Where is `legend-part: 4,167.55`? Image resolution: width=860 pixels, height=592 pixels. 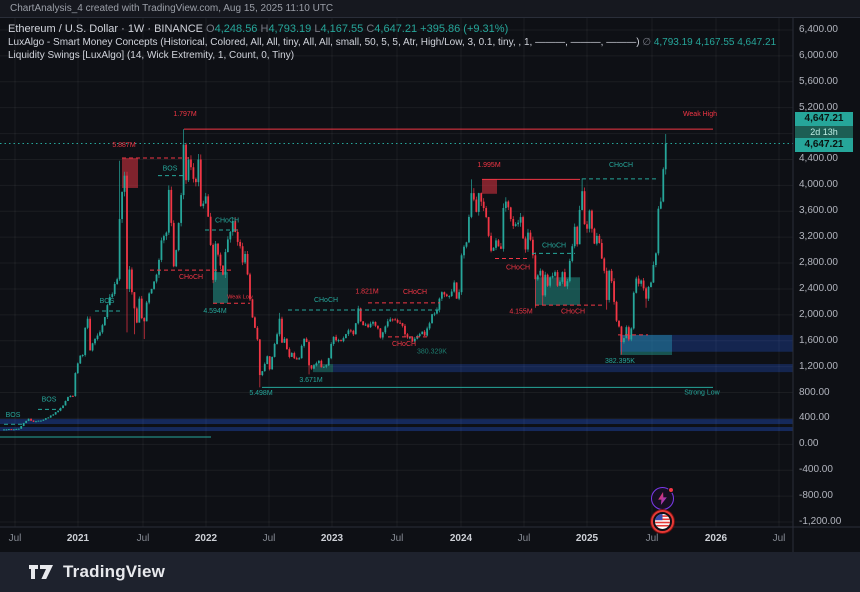
legend-part: 4,167.55 is located at coordinates (342, 29).